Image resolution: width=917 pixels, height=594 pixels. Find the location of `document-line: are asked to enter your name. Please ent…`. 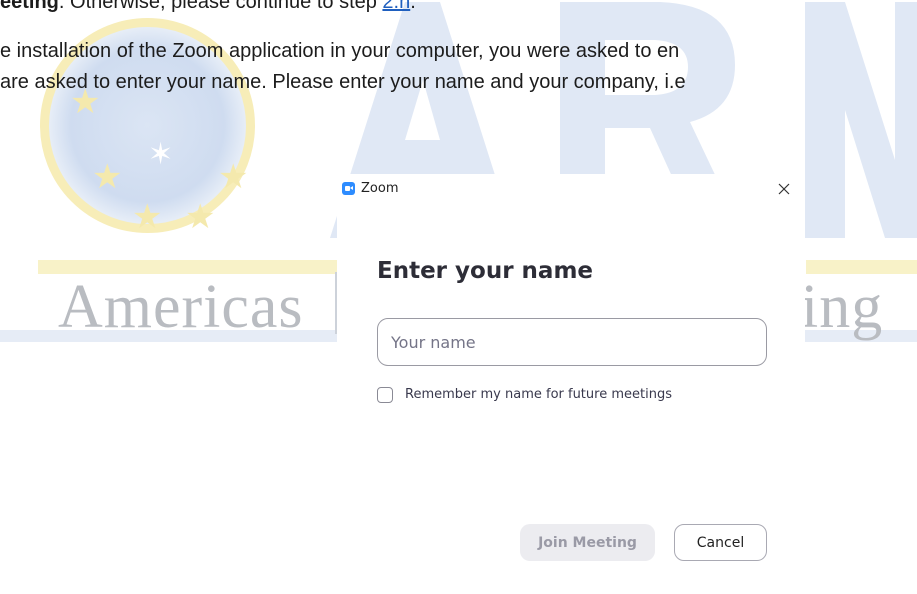

document-line: are asked to enter your name. Please ent… is located at coordinates (343, 82).